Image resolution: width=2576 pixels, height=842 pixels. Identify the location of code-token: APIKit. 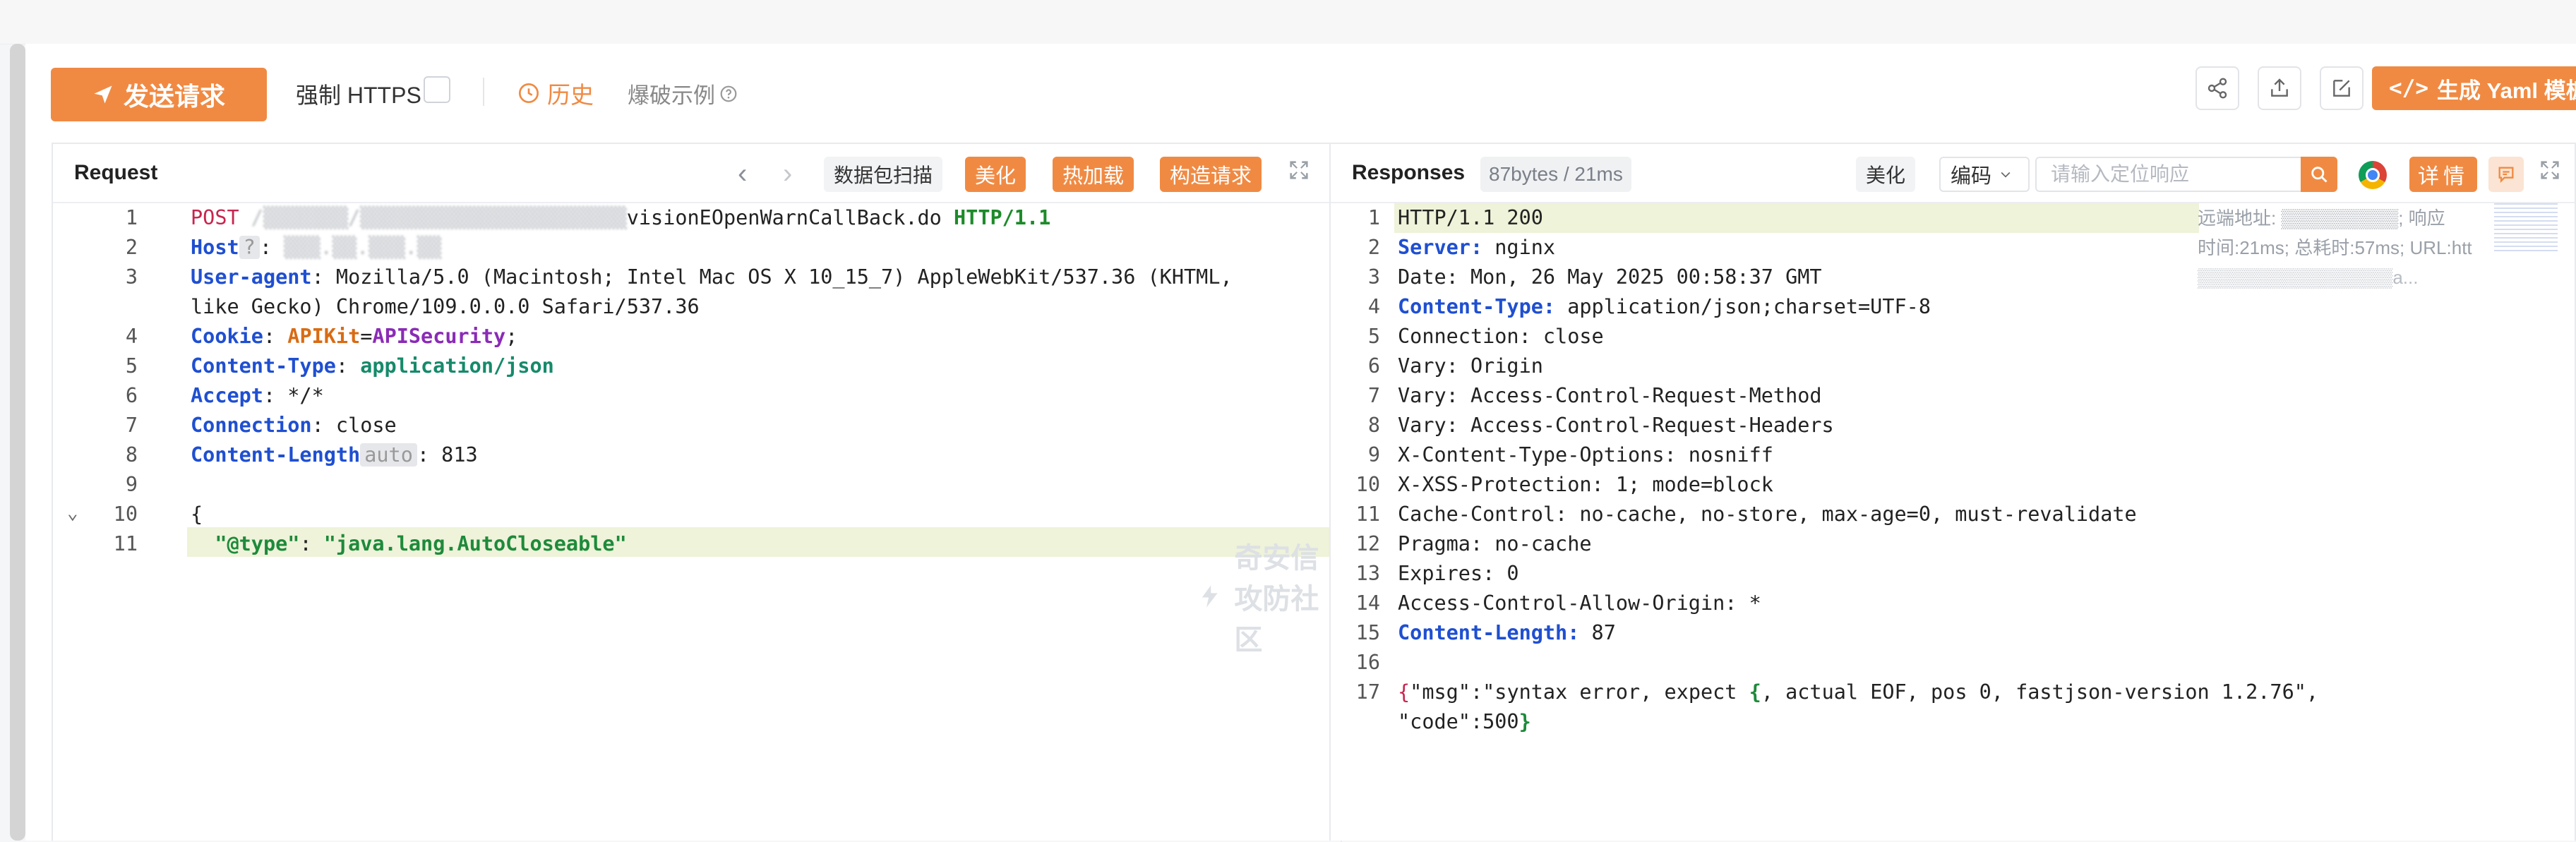
(324, 336).